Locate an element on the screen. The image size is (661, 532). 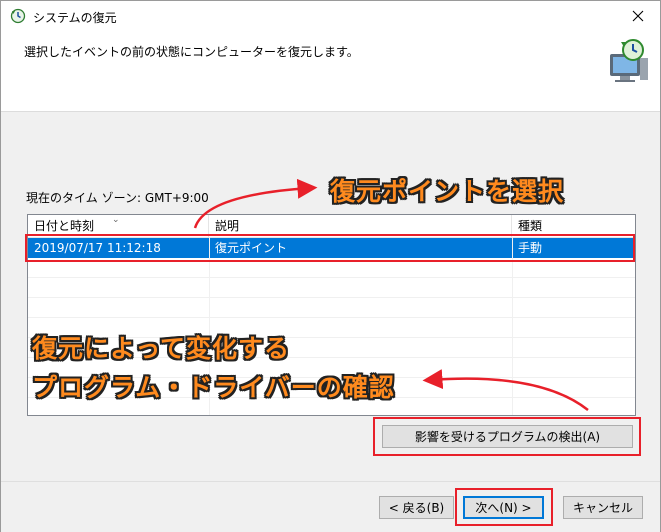
annotation-line2: プログラム・ドライバーの確認 is located at coordinates (213, 387).